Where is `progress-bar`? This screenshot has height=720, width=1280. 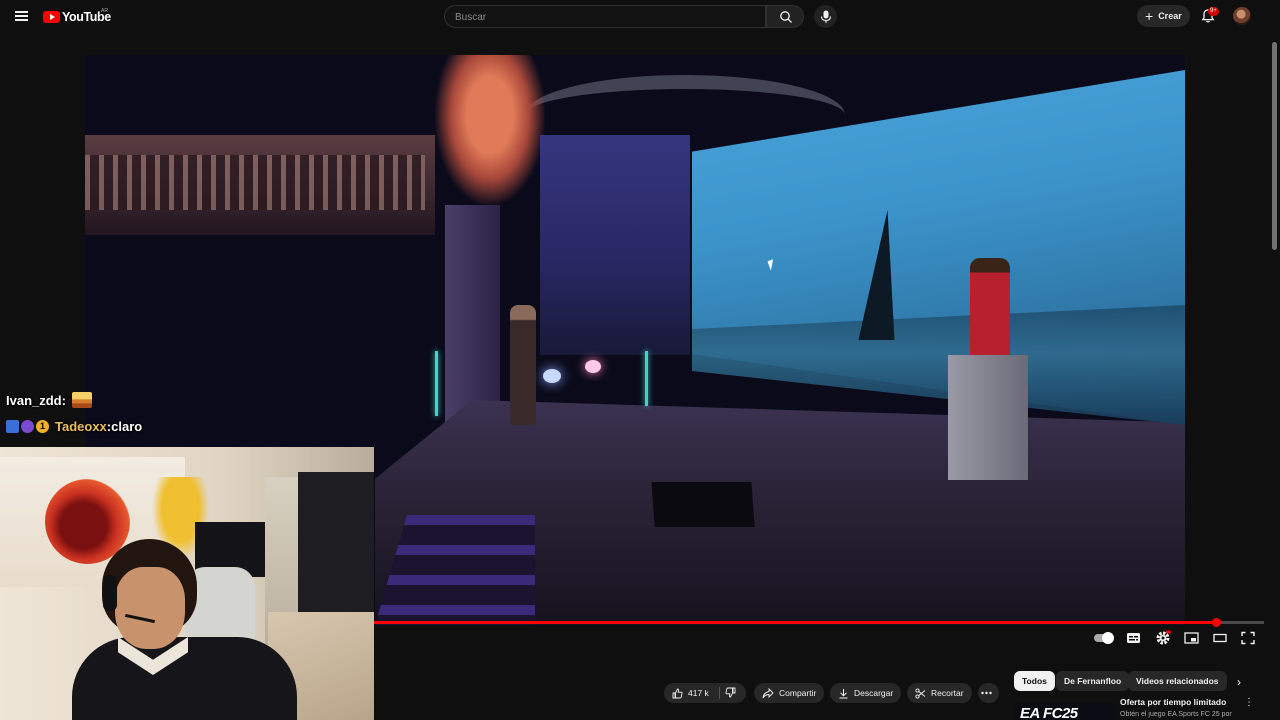 progress-bar is located at coordinates (819, 622).